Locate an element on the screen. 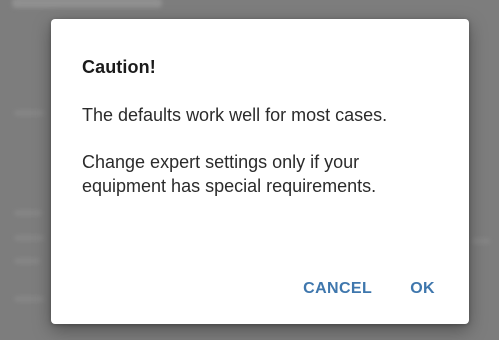 This screenshot has height=340, width=499. dialog-actions: CANCEL OK is located at coordinates (369, 289).